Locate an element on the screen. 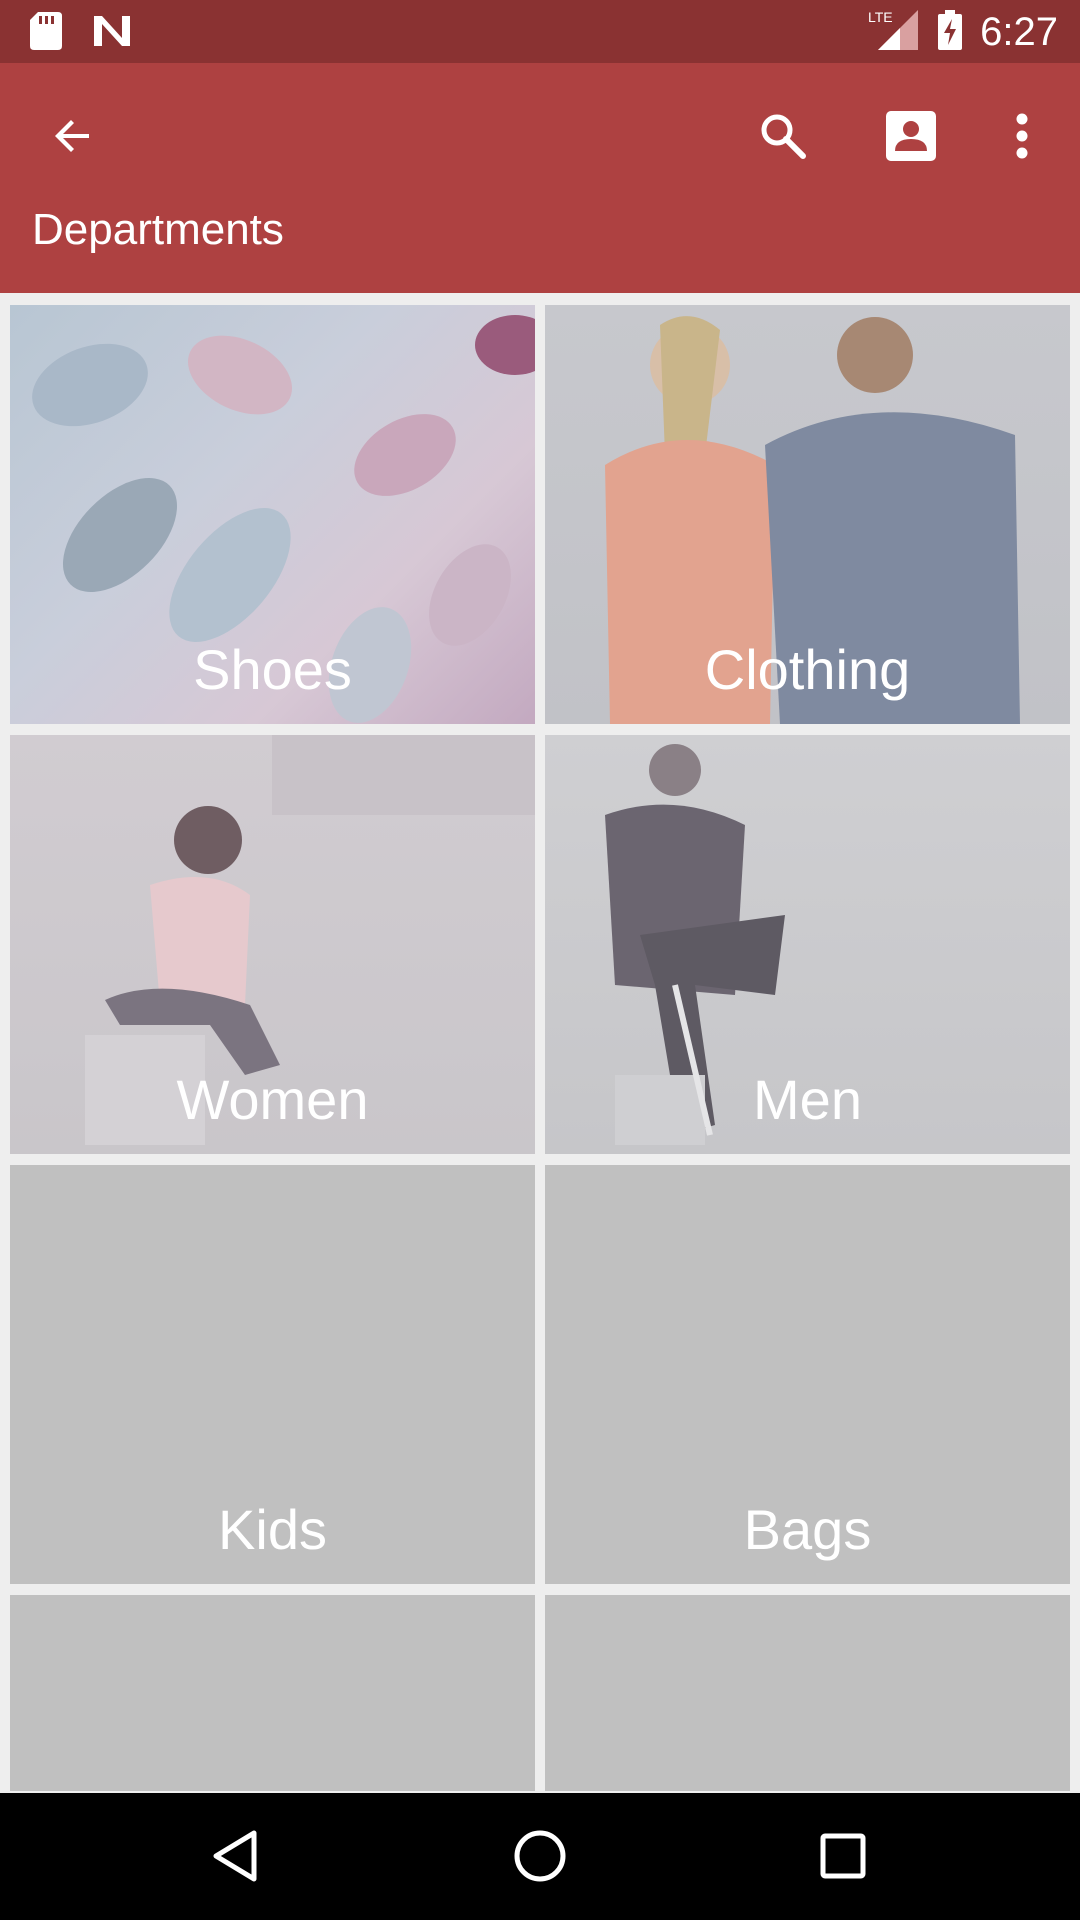 The image size is (1080, 1920). tile-label: Shoes is located at coordinates (272, 669).